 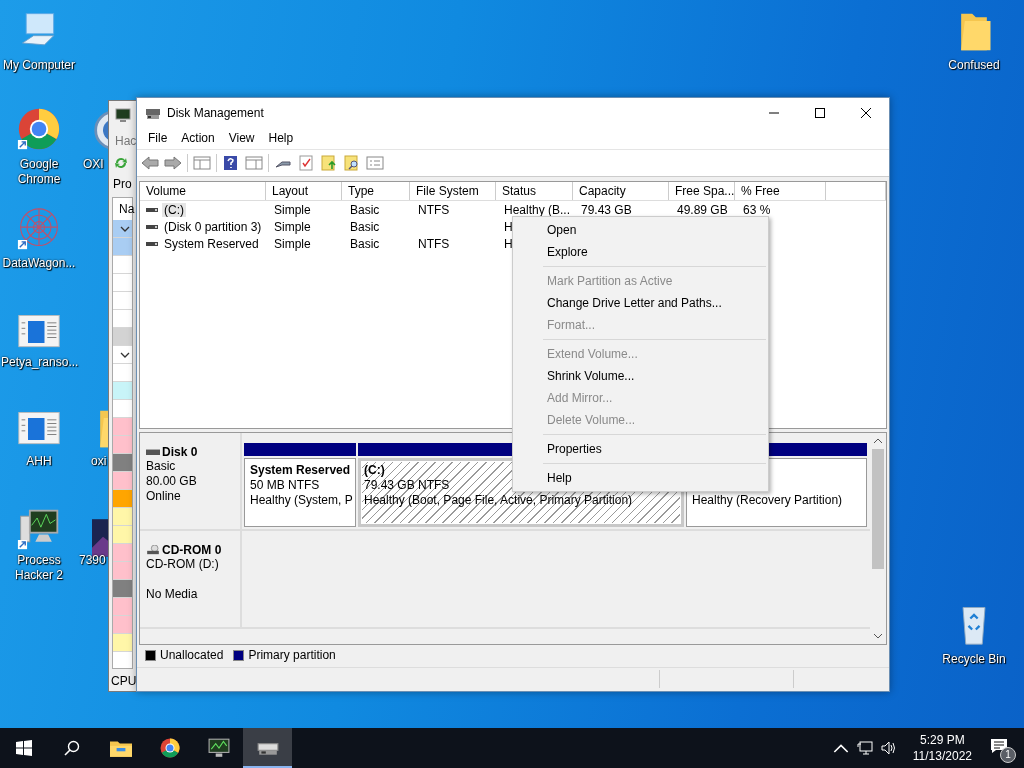 What do you see at coordinates (640, 230) in the screenshot?
I see `menu-item: Open` at bounding box center [640, 230].